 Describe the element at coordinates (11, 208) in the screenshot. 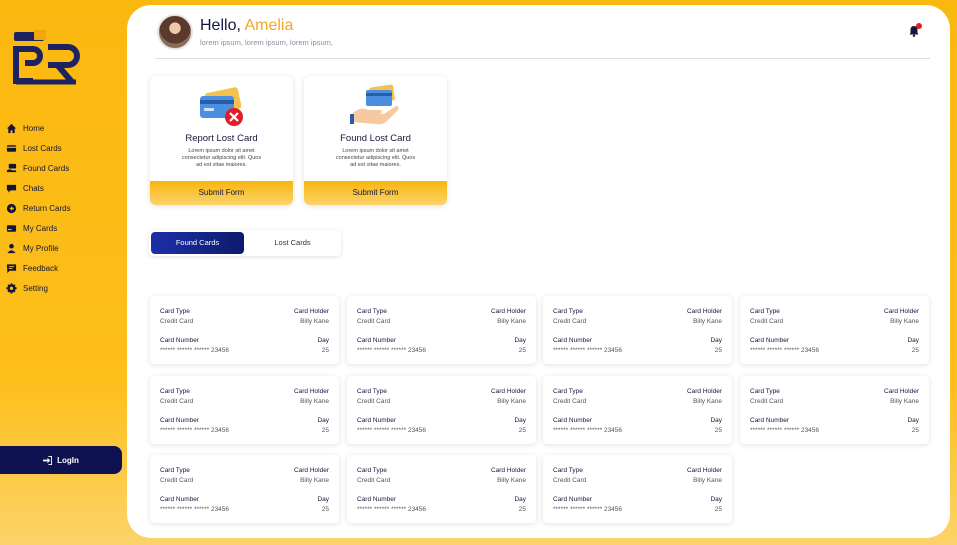

I see `return-icon` at that location.